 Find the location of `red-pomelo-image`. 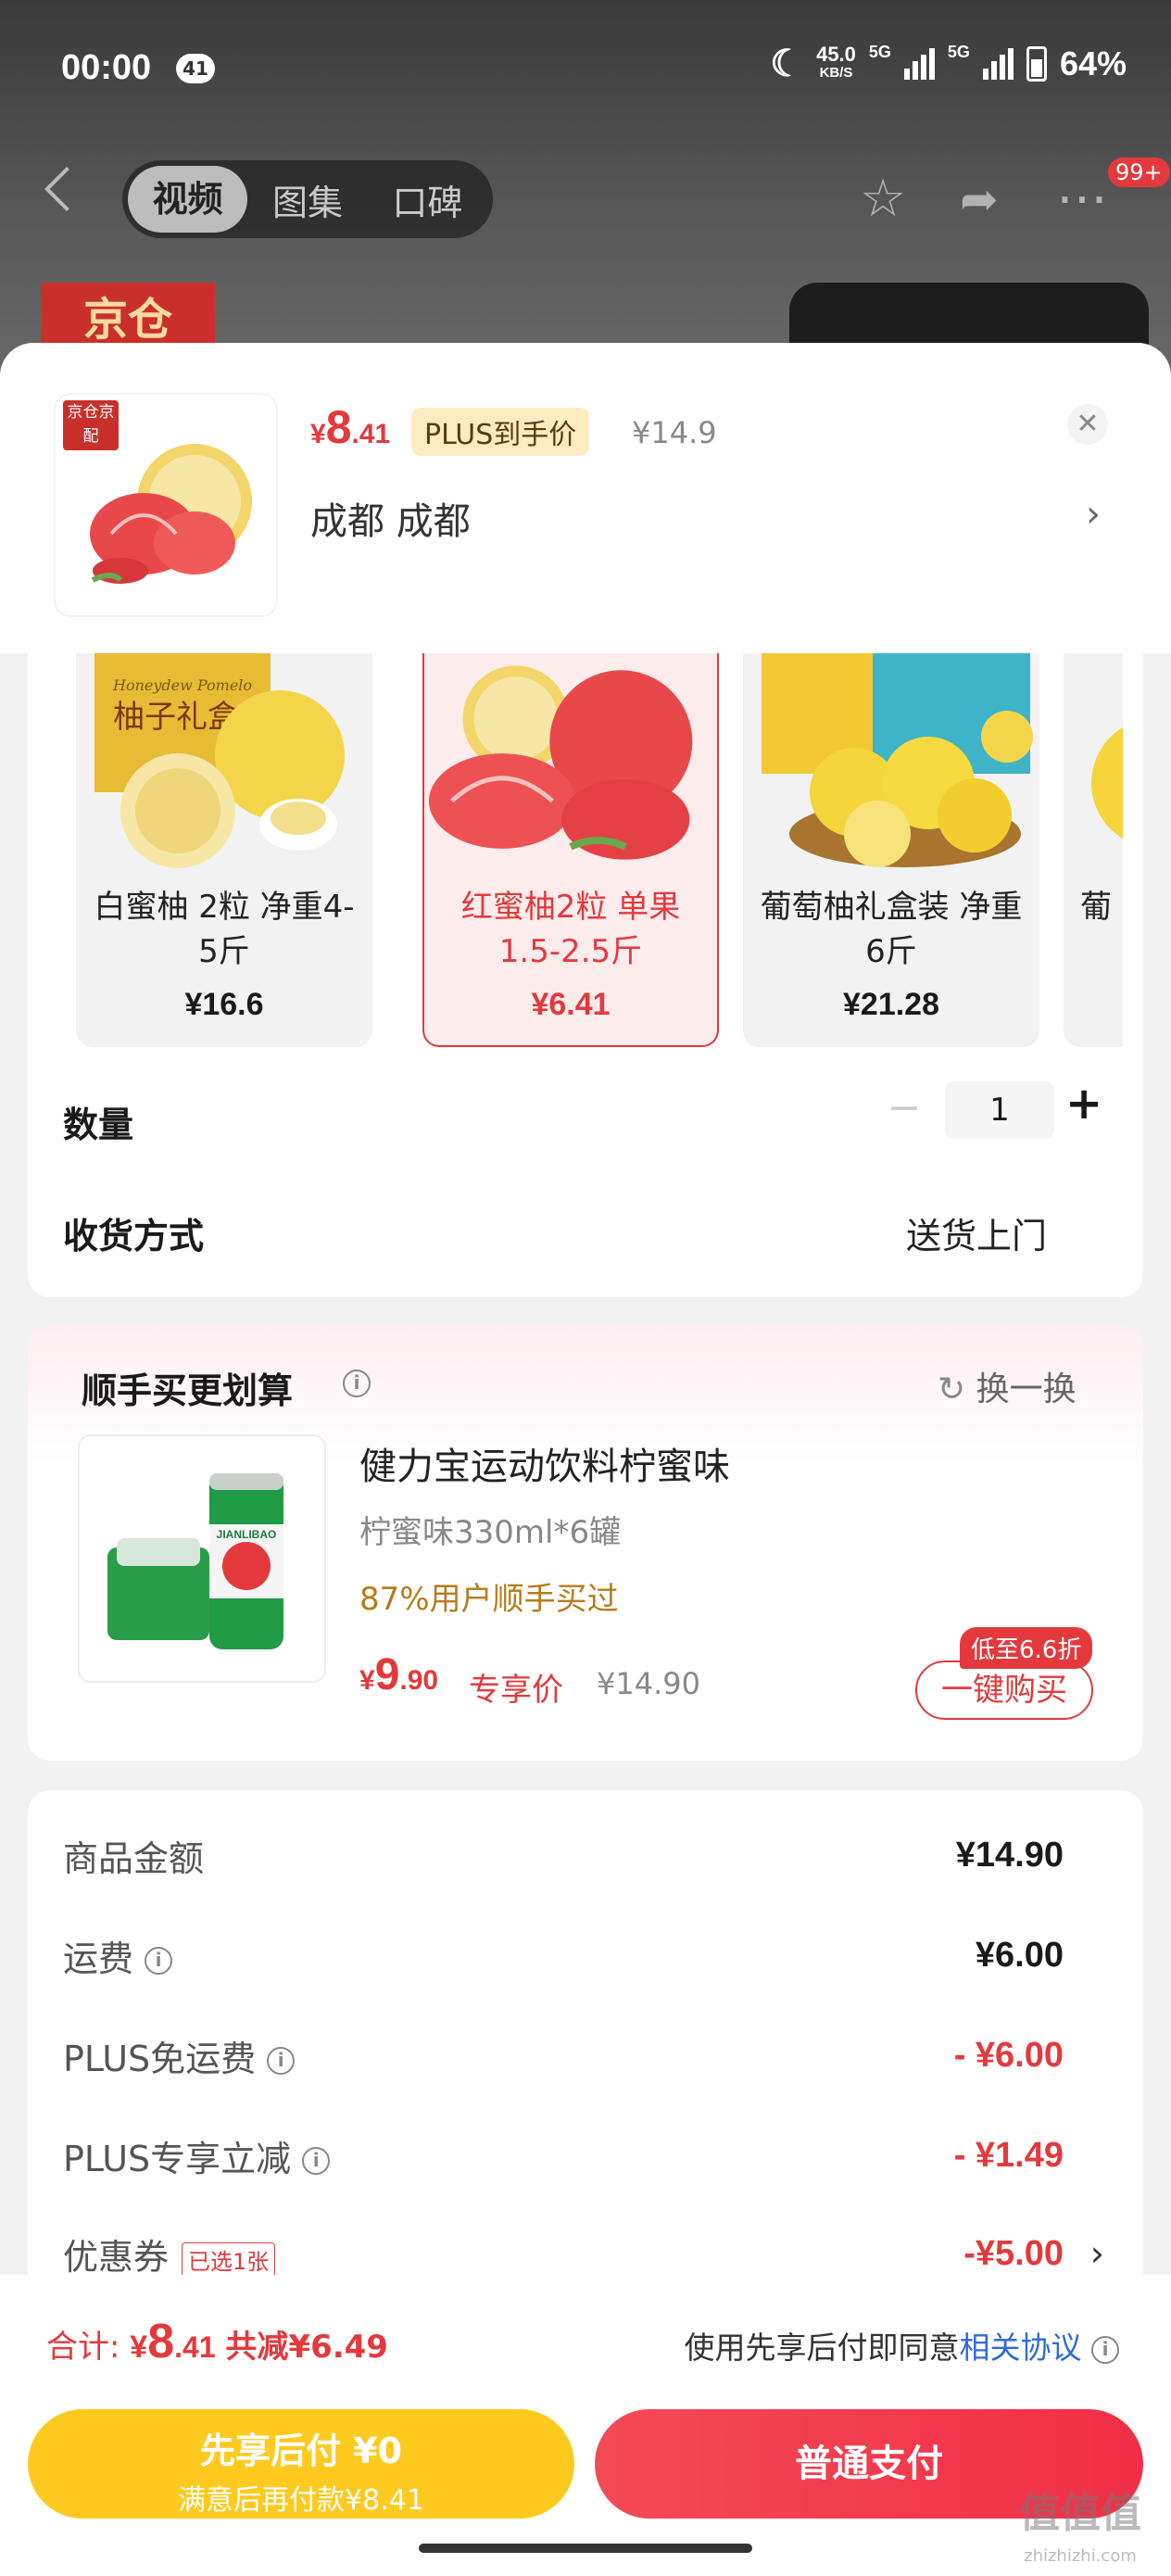

red-pomelo-image is located at coordinates (560, 762).